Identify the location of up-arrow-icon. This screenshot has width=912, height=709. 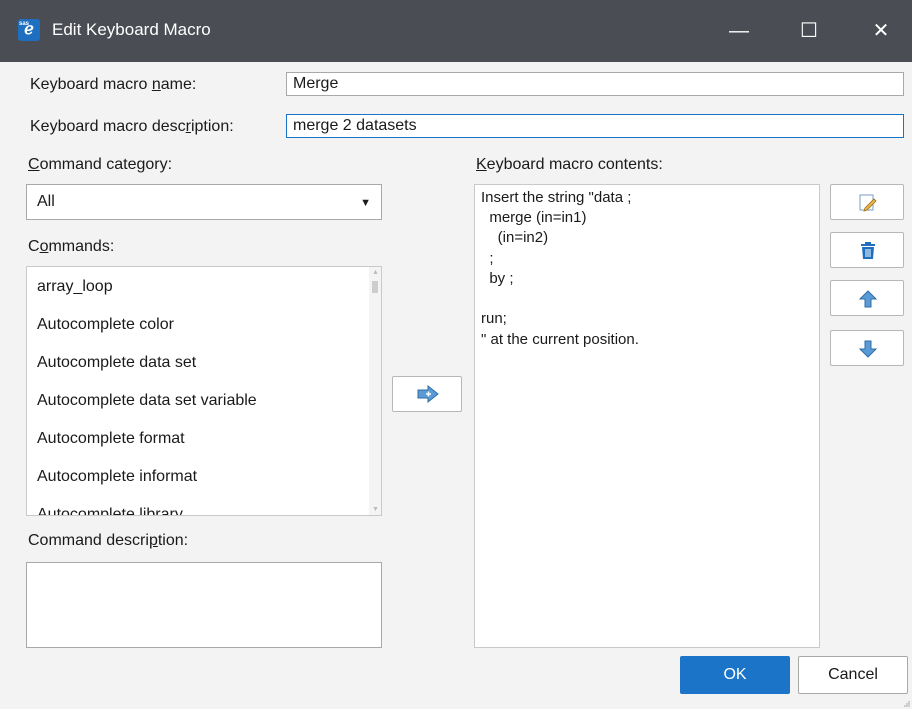
(868, 299).